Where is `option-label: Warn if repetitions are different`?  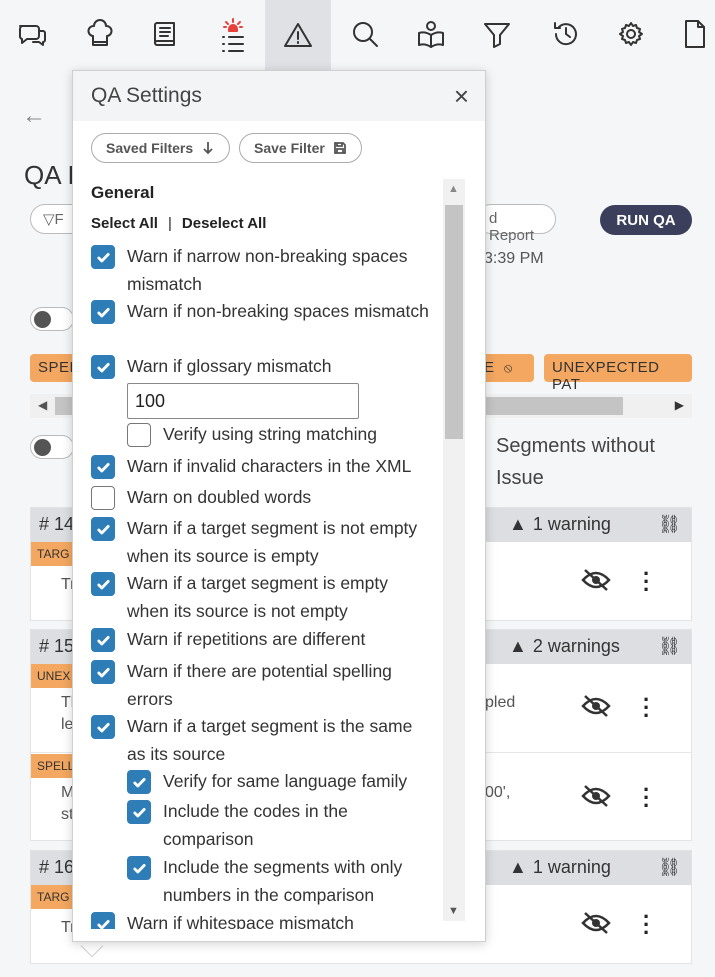 option-label: Warn if repetitions are different is located at coordinates (246, 639).